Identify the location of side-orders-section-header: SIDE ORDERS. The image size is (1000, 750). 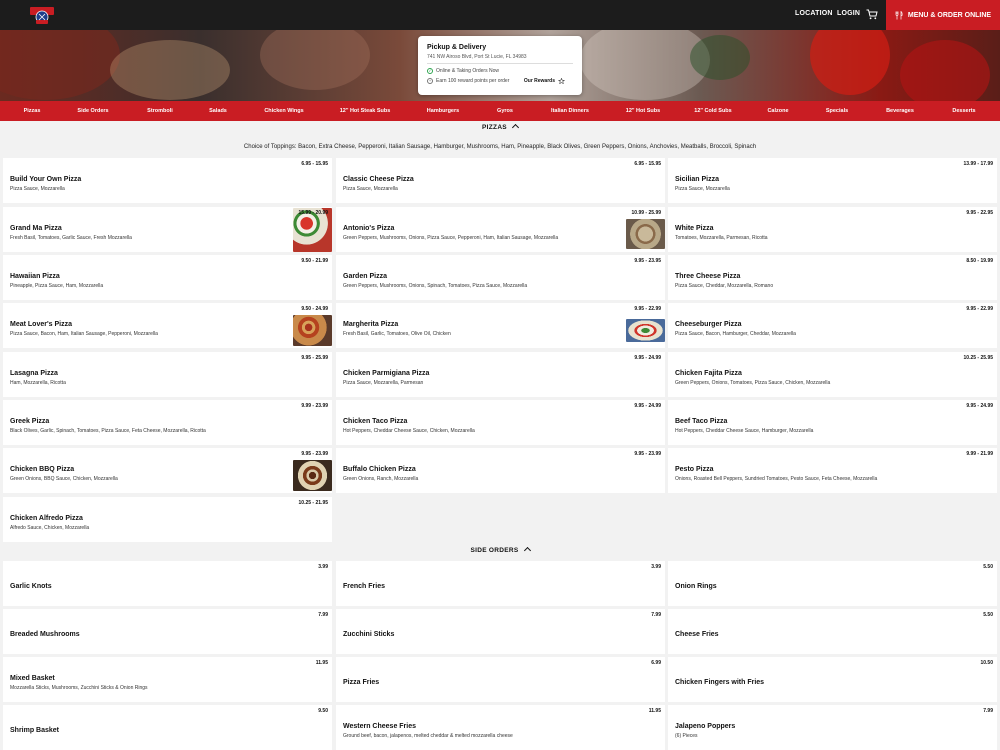
(500, 550).